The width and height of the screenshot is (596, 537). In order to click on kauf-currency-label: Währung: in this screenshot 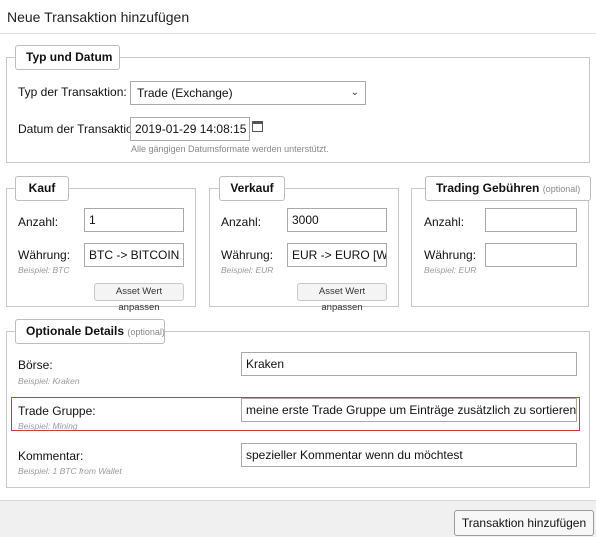, I will do `click(44, 255)`.